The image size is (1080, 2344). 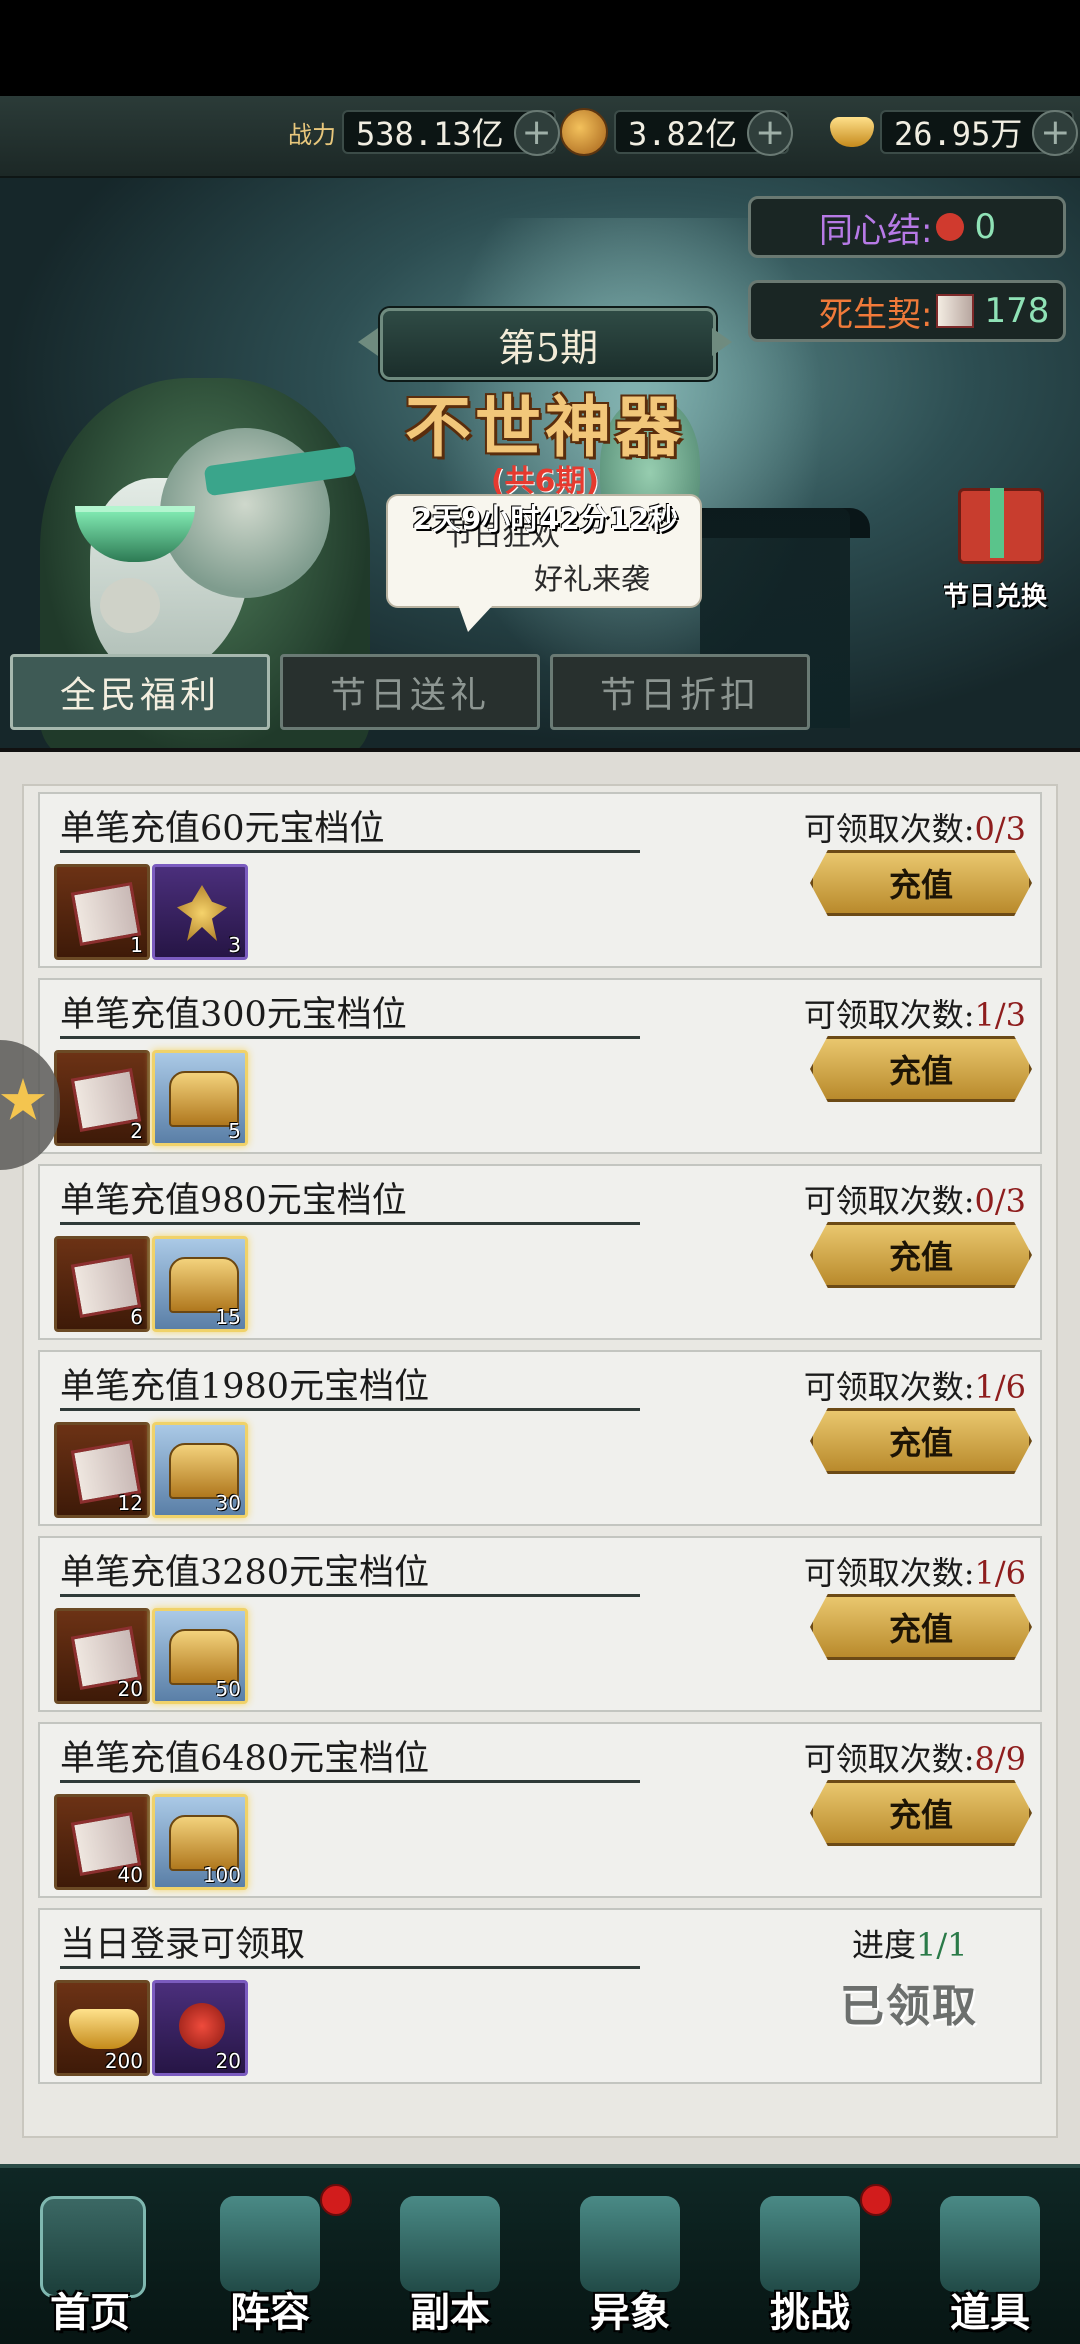 What do you see at coordinates (140, 692) in the screenshot?
I see `tab-welfare: 全民福利` at bounding box center [140, 692].